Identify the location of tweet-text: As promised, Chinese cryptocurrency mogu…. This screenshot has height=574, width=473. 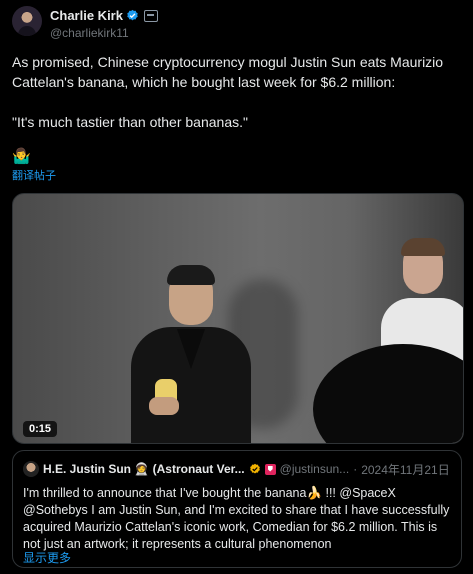
(228, 92).